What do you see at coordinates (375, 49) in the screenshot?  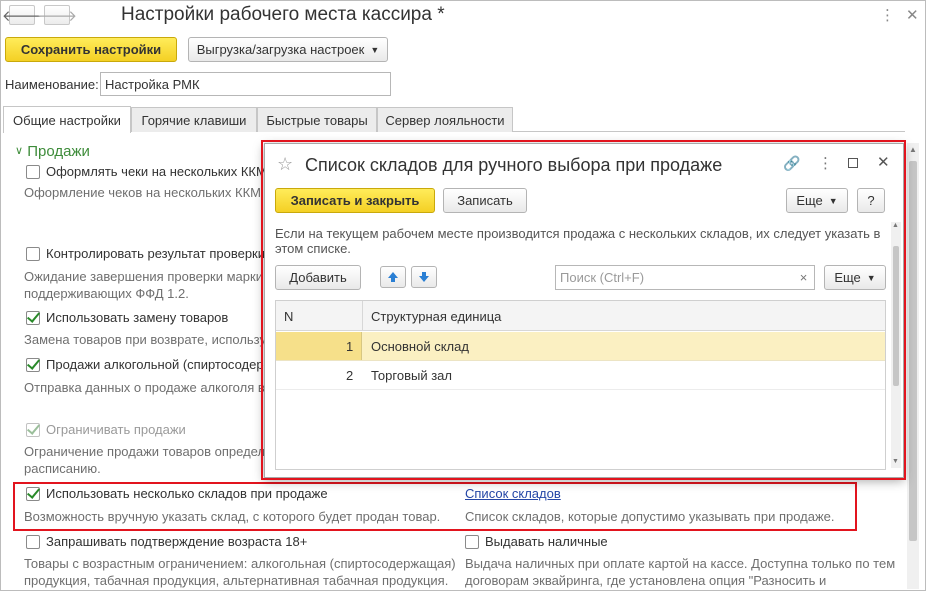 I see `dropdown-icon: ▼` at bounding box center [375, 49].